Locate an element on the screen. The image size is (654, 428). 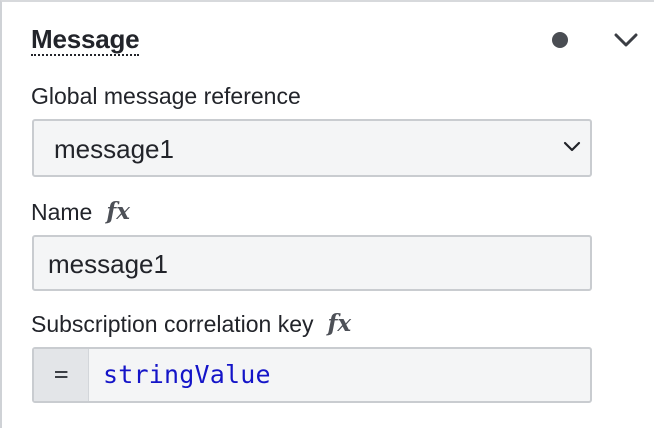
name-label: Name fx is located at coordinates (80, 212).